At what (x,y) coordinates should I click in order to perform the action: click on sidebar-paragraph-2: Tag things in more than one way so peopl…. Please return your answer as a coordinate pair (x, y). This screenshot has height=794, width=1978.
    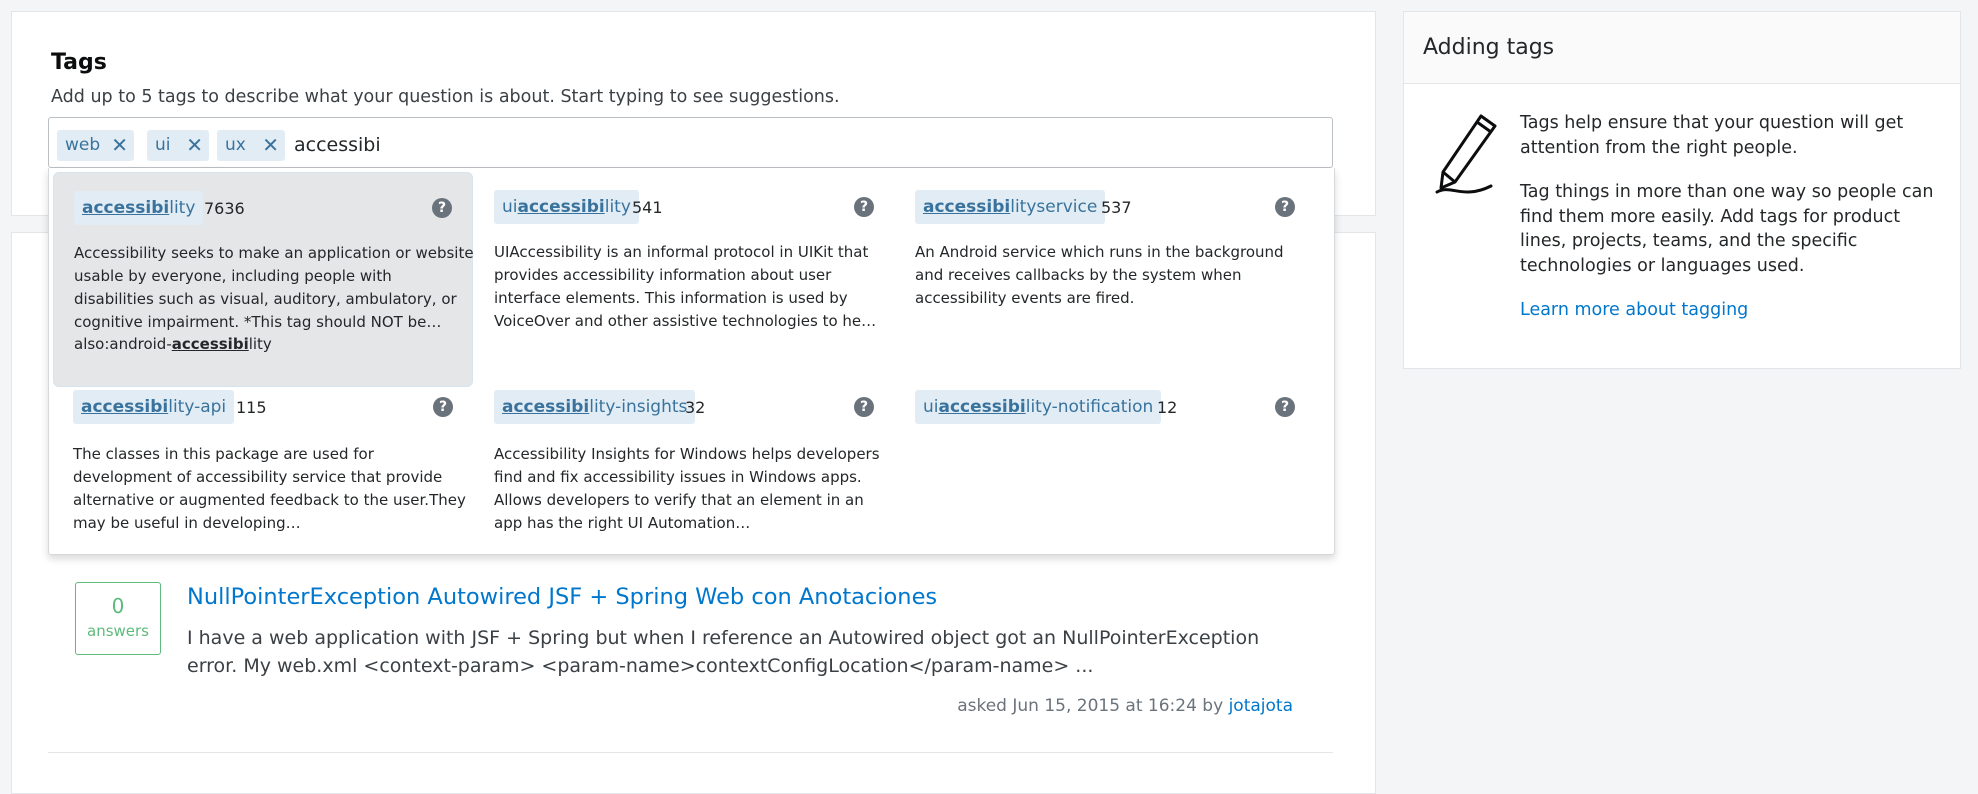
    Looking at the image, I should click on (1727, 229).